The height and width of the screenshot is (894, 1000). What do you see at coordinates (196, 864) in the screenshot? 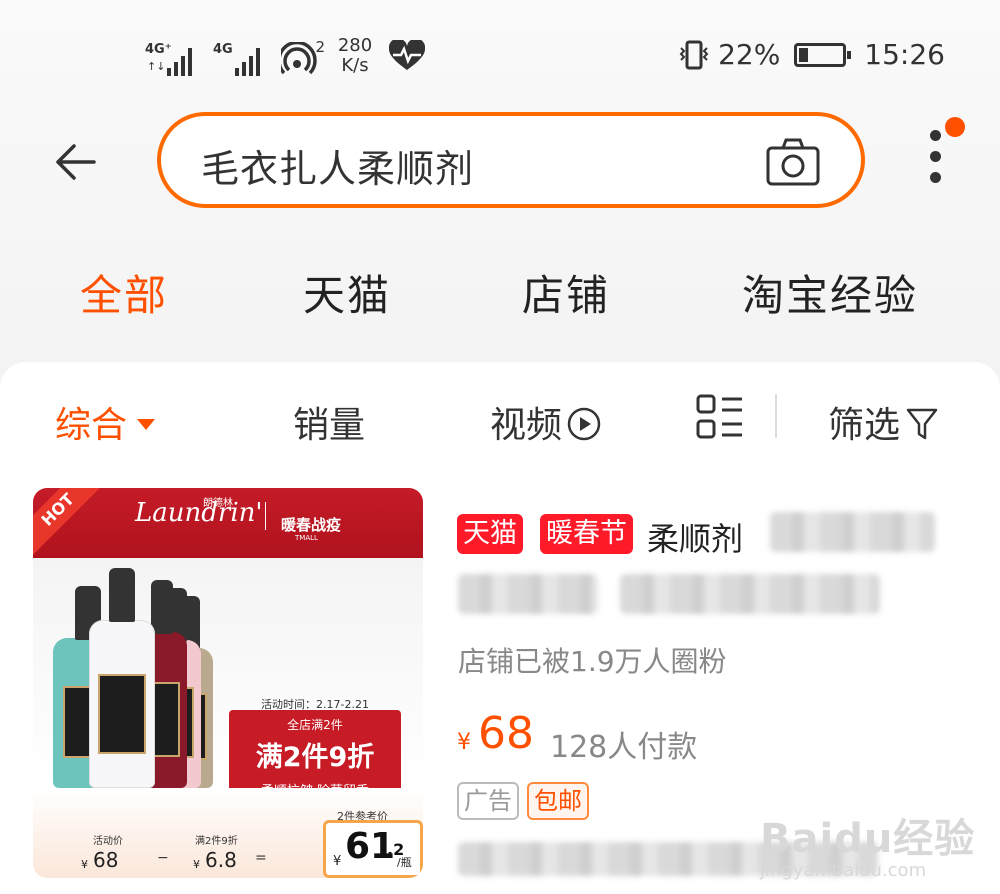
I see `discount-yen: ¥` at bounding box center [196, 864].